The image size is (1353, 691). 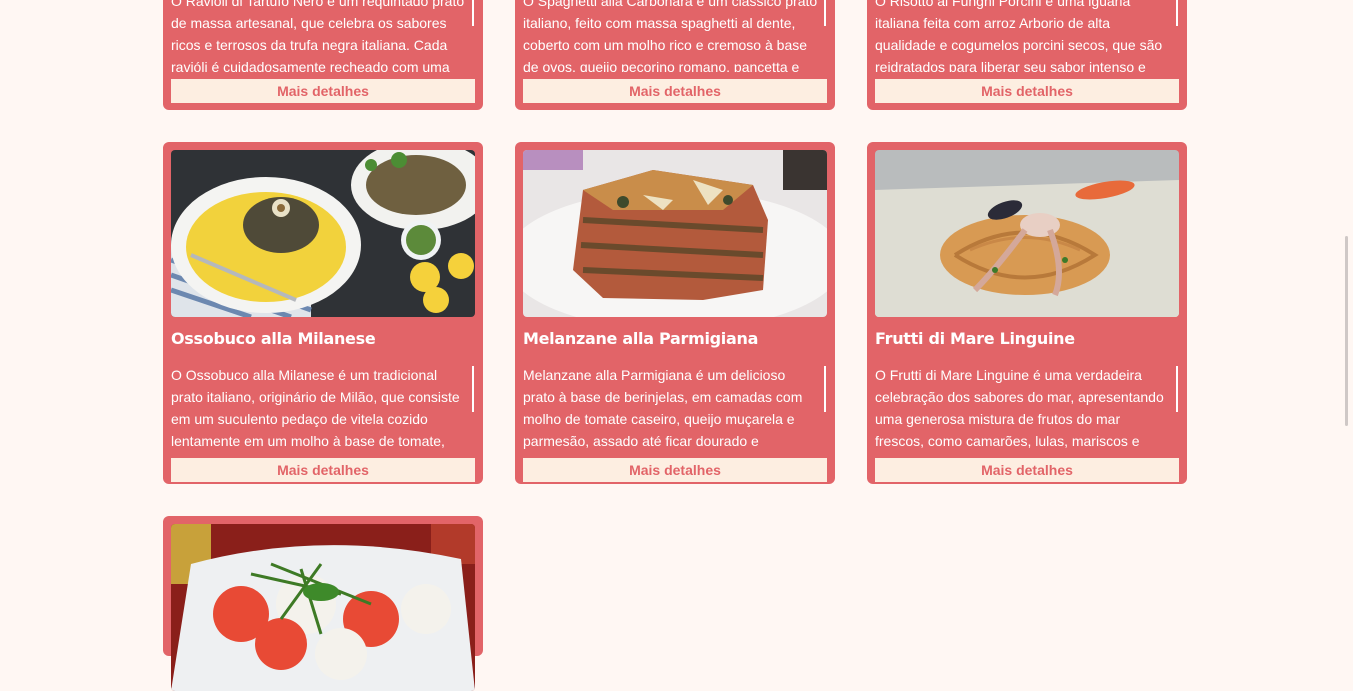 What do you see at coordinates (323, 607) in the screenshot?
I see `dish-photo-caprese` at bounding box center [323, 607].